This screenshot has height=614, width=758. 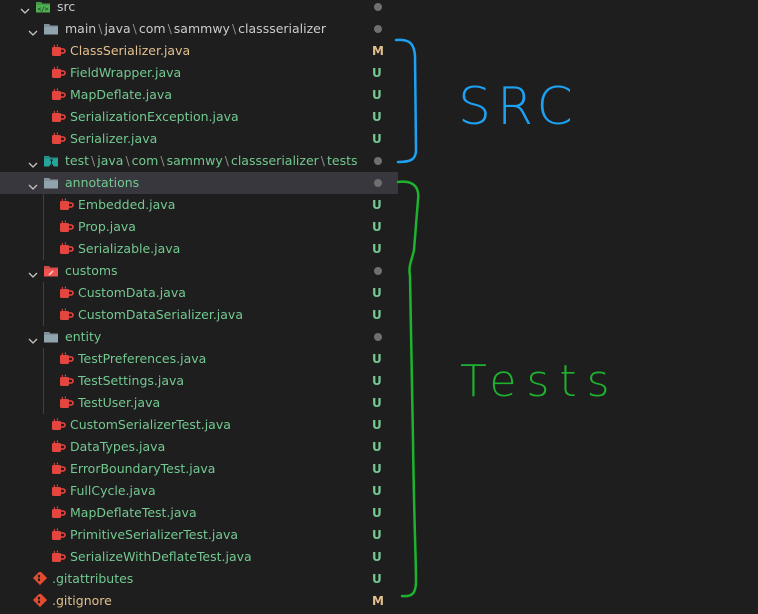 I want to click on tree-file-row: CustomDataSerializer.java U, so click(x=199, y=315).